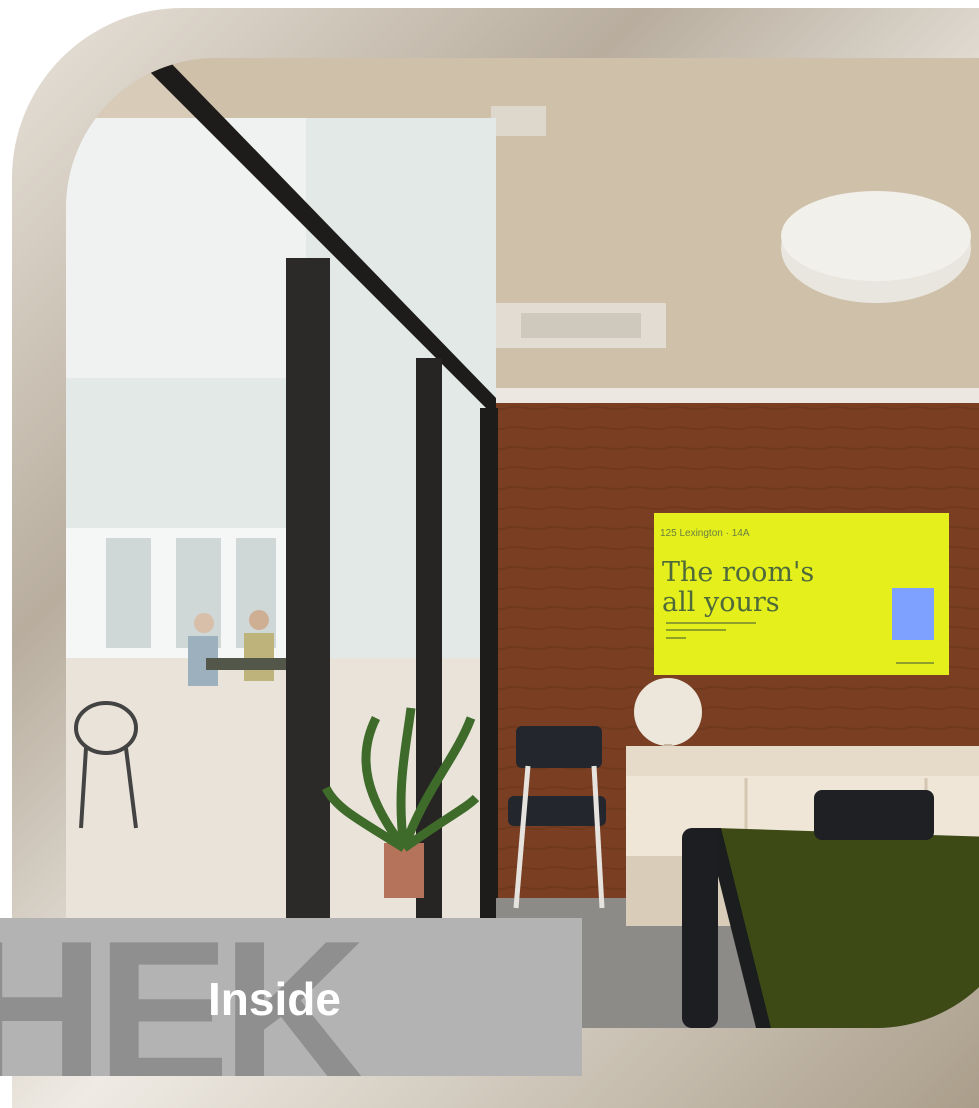  Describe the element at coordinates (721, 602) in the screenshot. I see `screen-headline-line2: all yours` at that location.